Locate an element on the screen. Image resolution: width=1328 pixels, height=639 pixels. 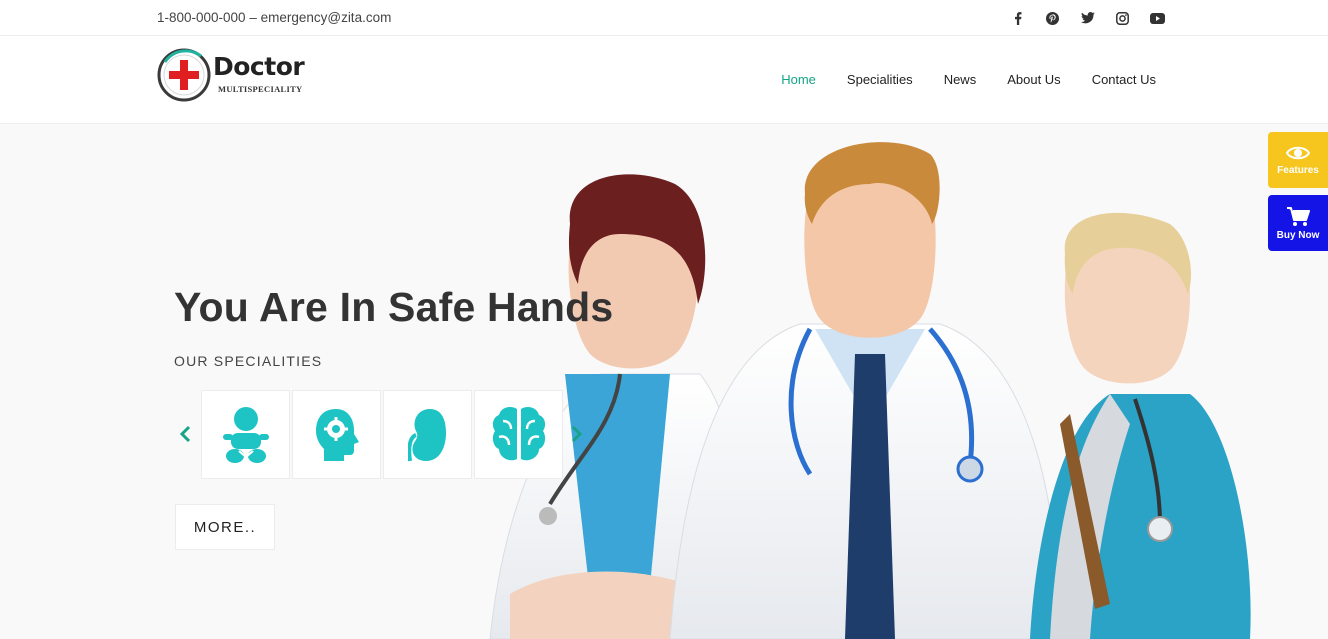
youtube-icon is located at coordinates (1157, 18).